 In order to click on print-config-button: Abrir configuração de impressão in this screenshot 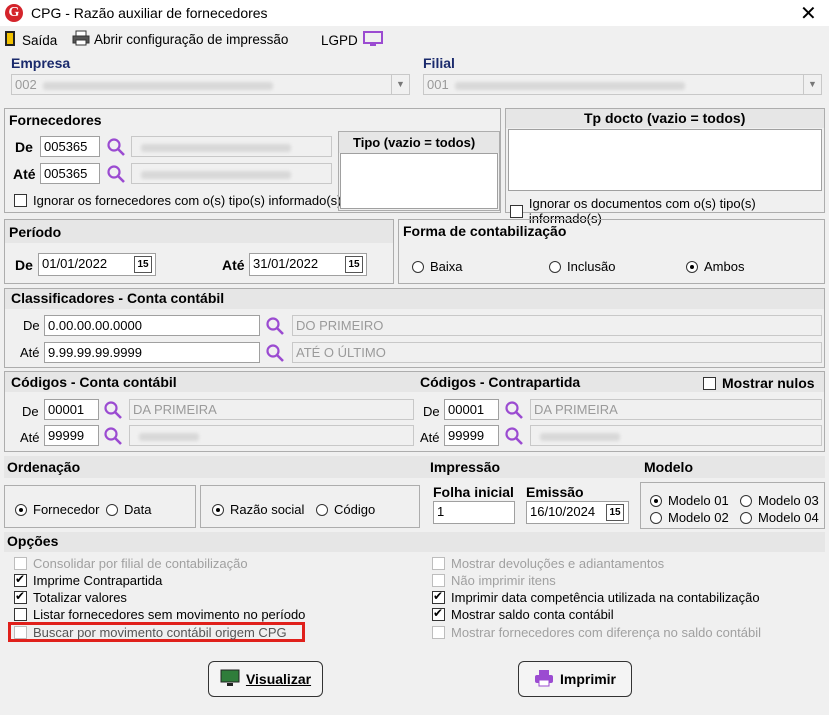, I will do `click(180, 39)`.